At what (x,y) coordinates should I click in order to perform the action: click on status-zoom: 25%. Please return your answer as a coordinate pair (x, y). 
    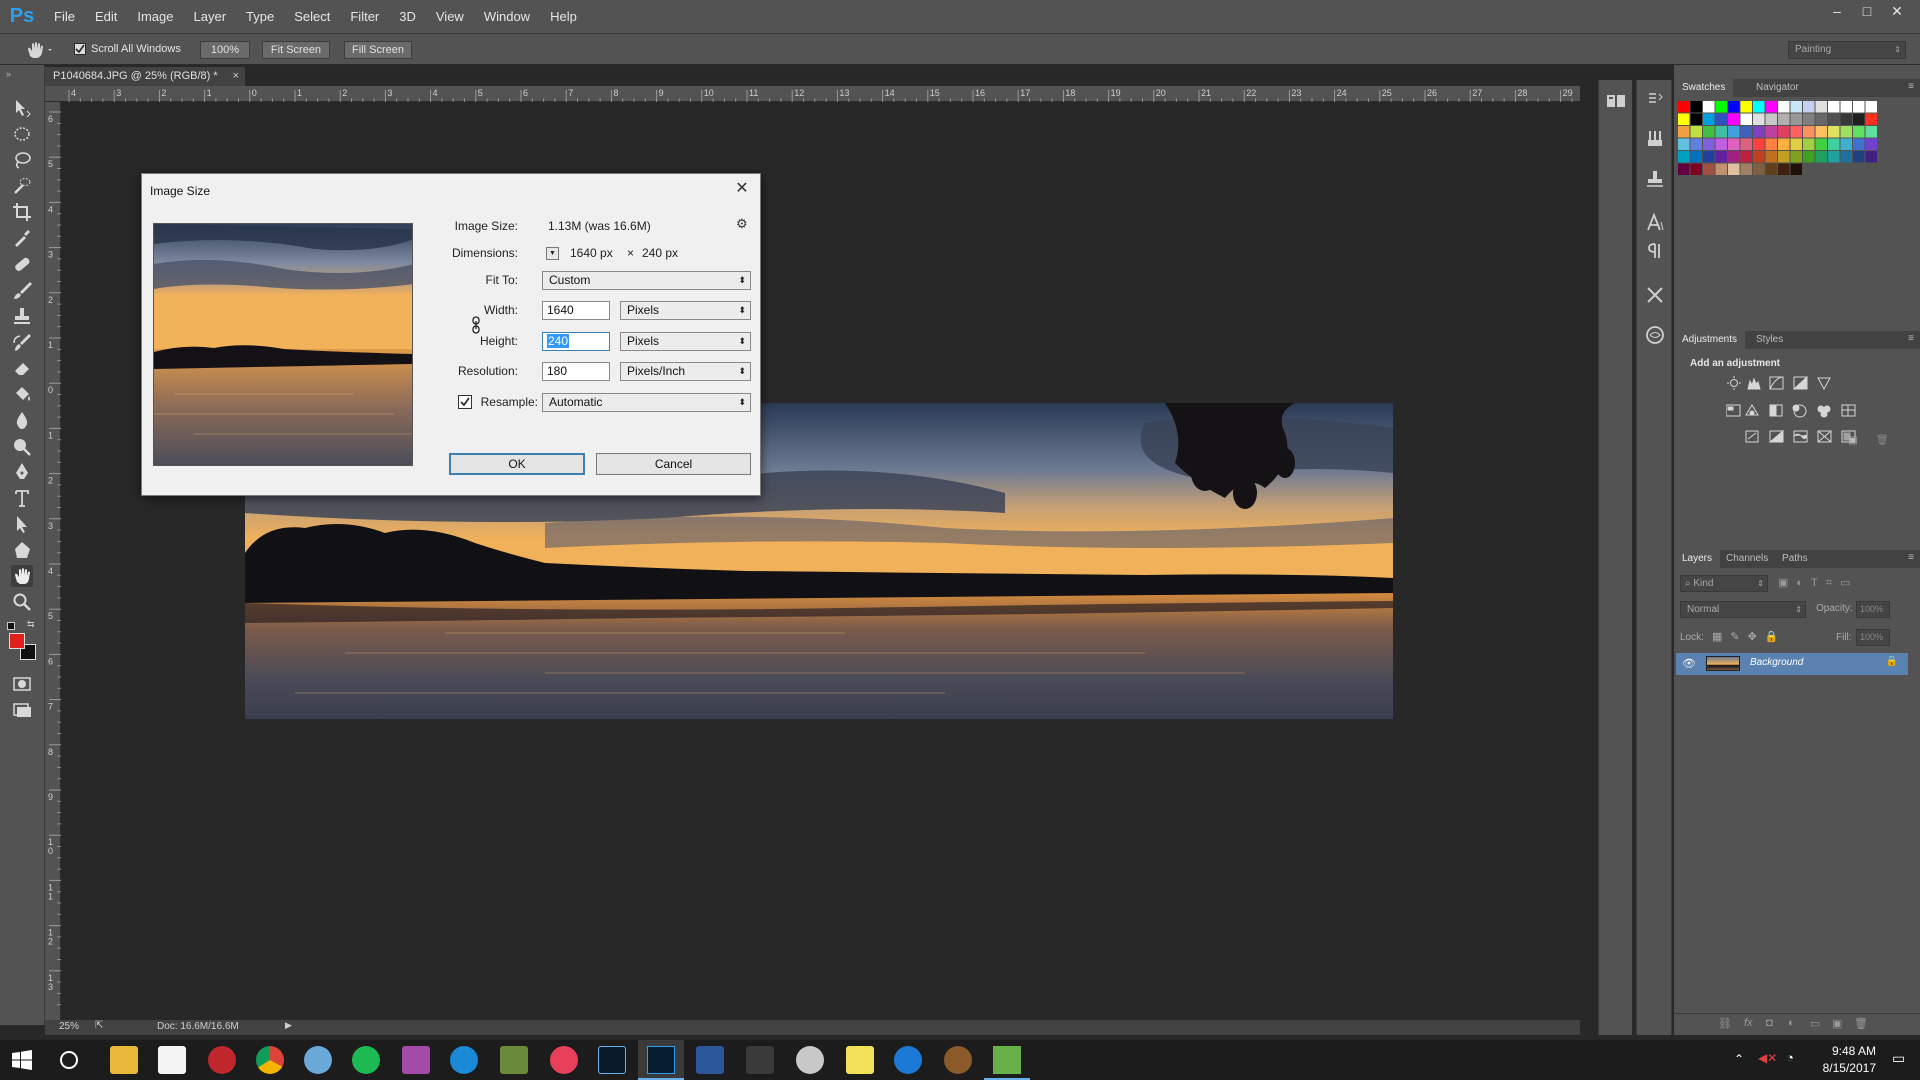
    Looking at the image, I should click on (69, 1026).